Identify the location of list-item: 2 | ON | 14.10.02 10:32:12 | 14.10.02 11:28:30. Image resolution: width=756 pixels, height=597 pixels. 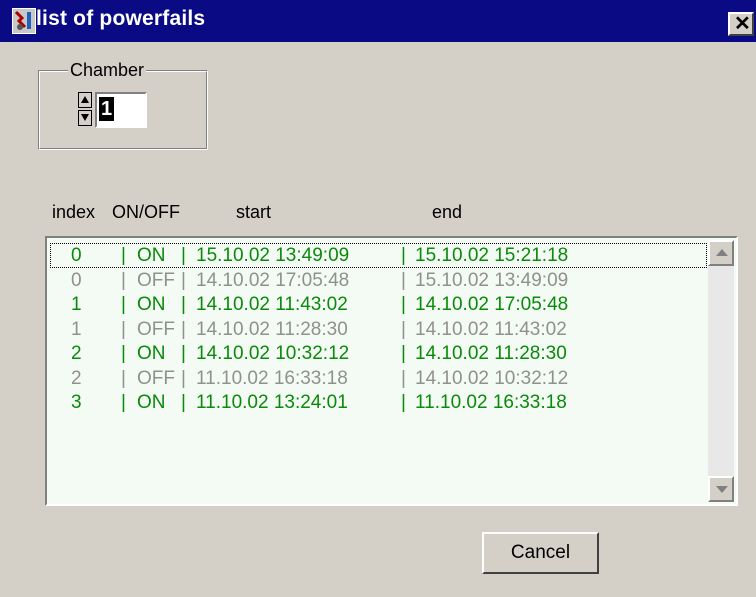
(378, 353).